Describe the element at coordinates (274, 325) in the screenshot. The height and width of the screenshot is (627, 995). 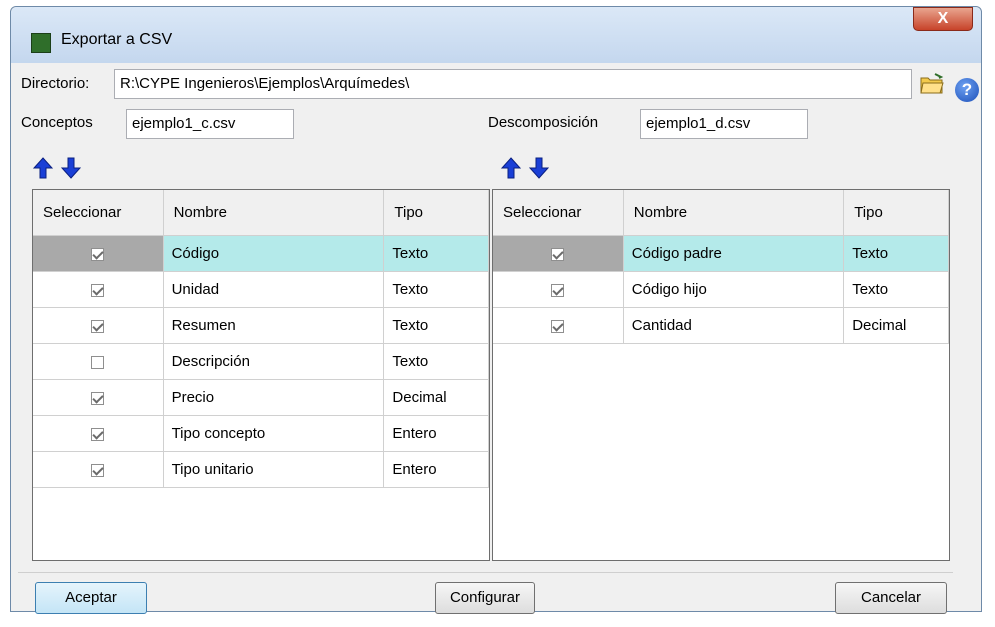
I see `name-cell: Resumen` at that location.